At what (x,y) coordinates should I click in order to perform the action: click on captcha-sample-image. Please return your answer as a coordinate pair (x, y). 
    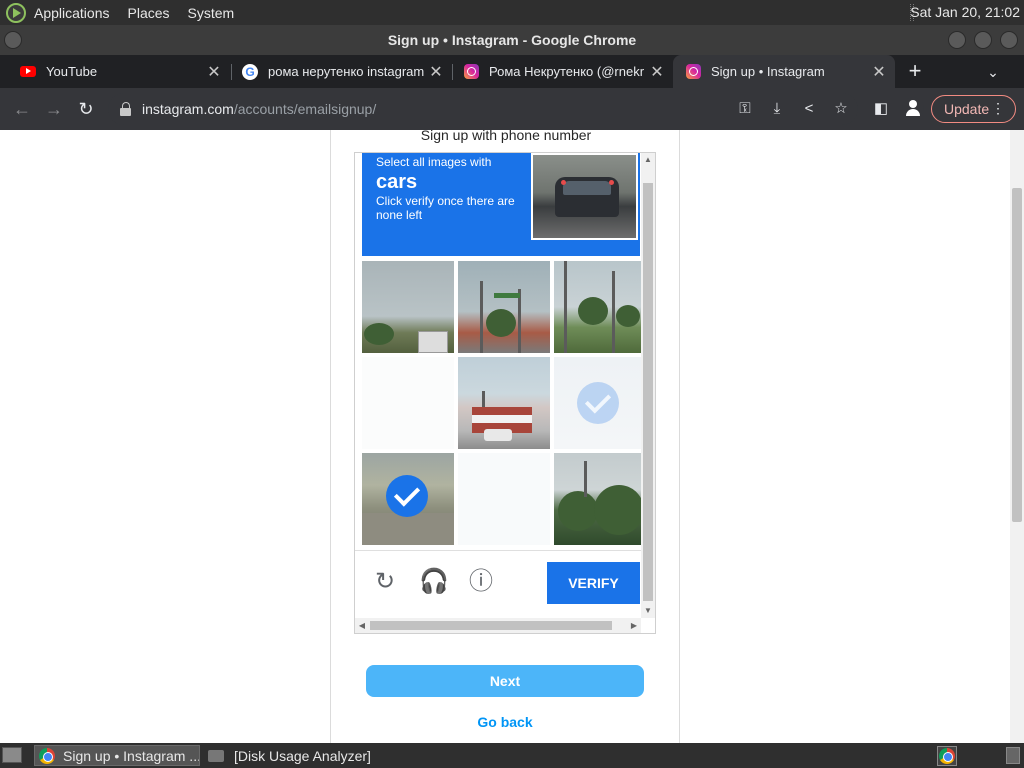
    Looking at the image, I should click on (584, 196).